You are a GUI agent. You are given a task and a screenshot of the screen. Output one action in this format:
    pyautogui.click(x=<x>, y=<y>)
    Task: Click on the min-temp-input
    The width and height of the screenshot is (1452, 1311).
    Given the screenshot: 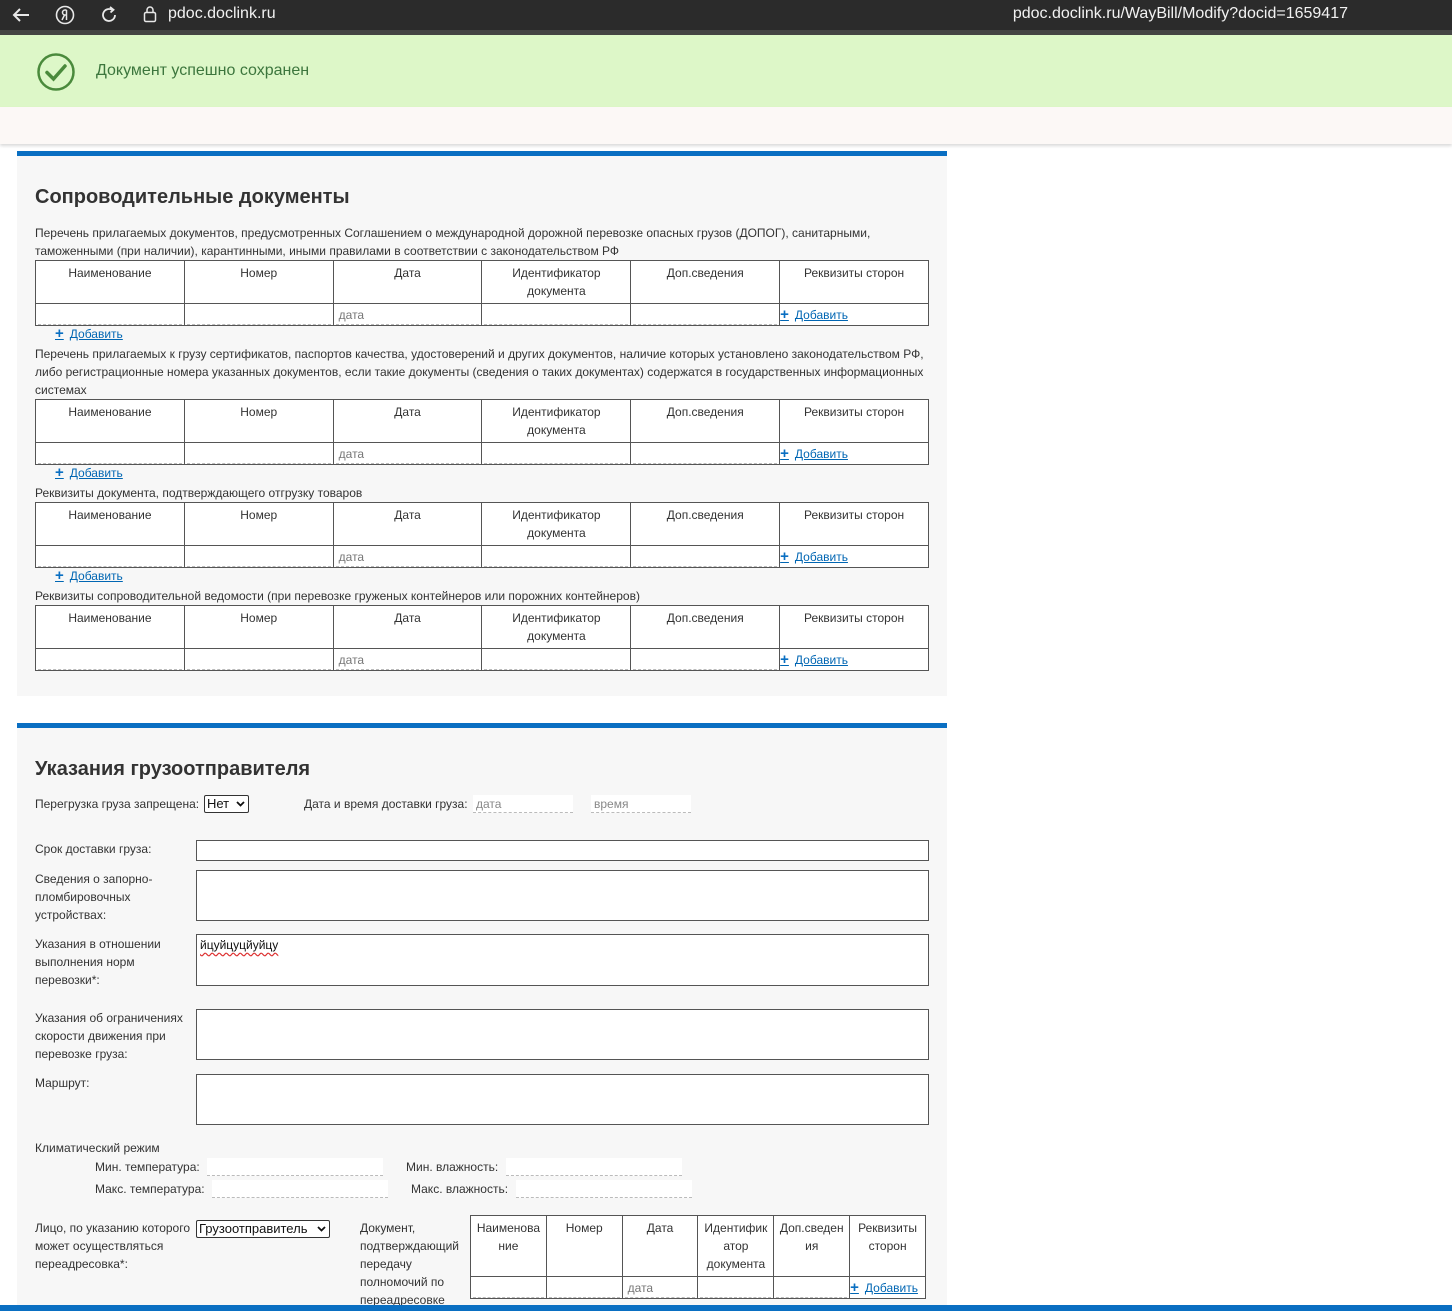 What is the action you would take?
    pyautogui.click(x=295, y=1167)
    